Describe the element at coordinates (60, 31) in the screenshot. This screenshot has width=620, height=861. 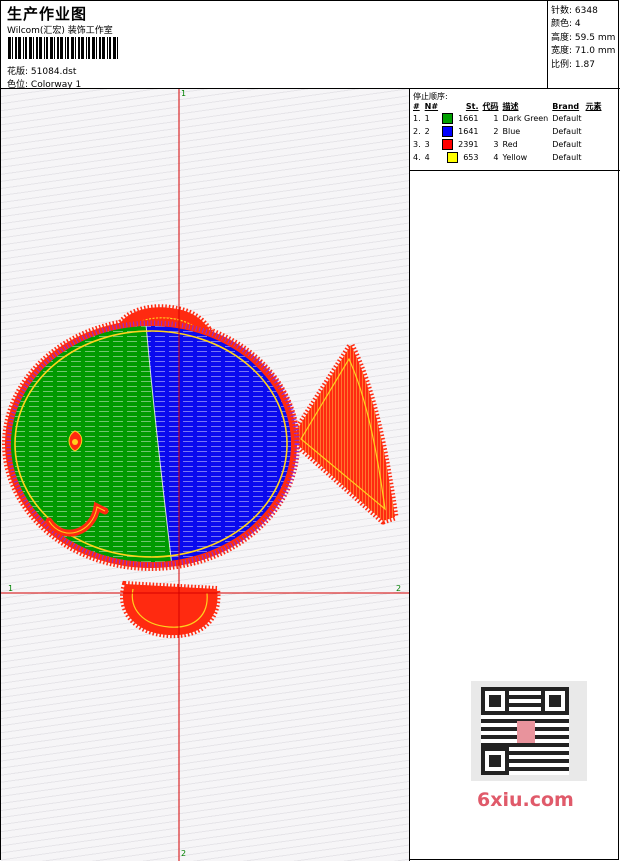
I see `studio-name: Wilcom(汇宏) 装饰工作室` at that location.